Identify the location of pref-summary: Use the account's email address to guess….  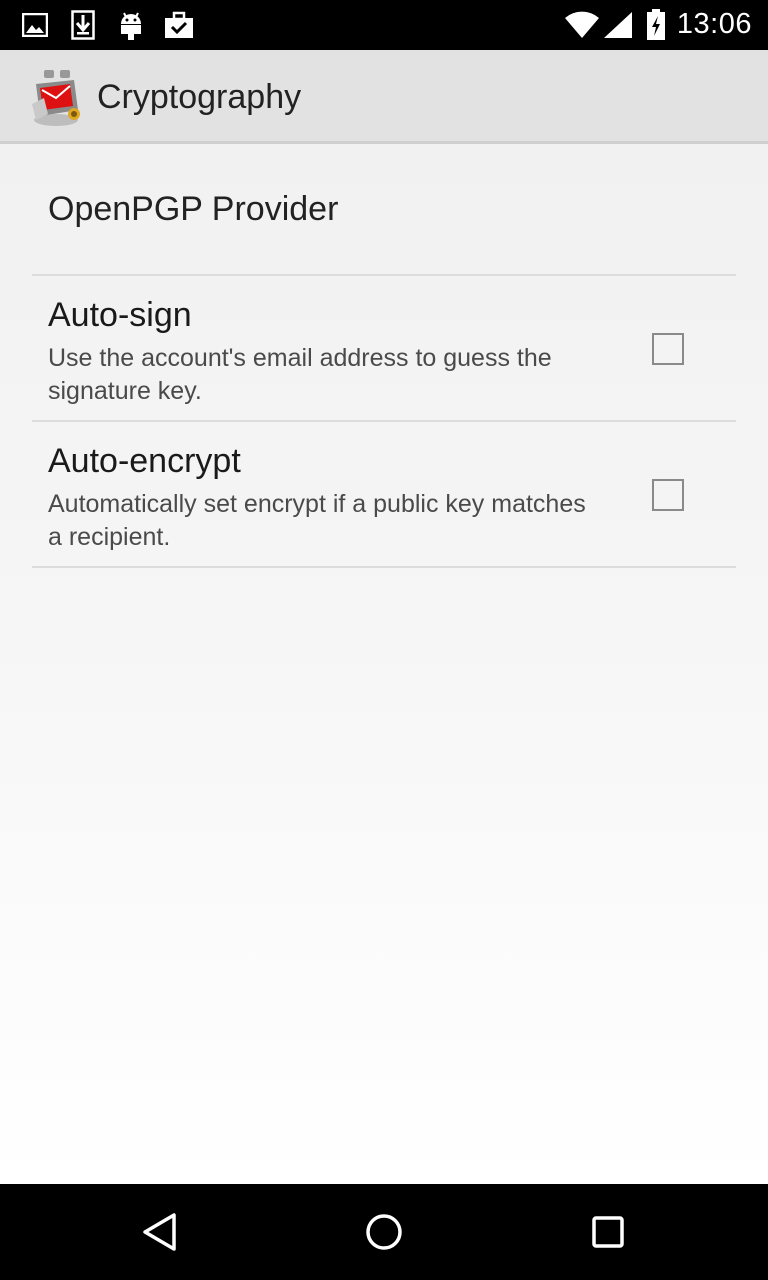
(300, 374).